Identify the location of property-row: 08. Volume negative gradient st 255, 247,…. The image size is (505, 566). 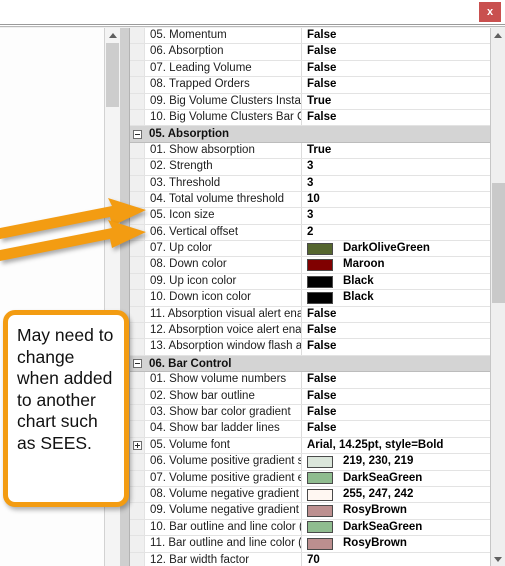
(310, 495).